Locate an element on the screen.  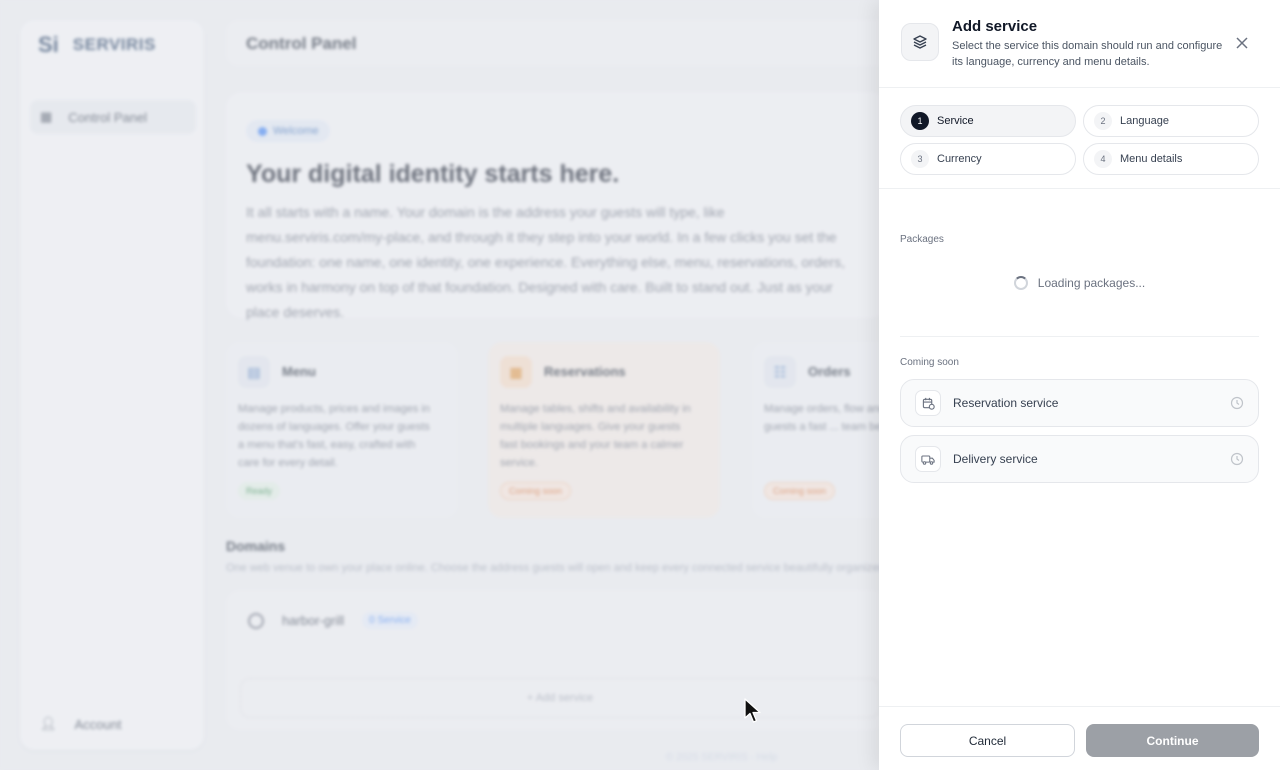
calendar-clock-icon is located at coordinates (928, 403).